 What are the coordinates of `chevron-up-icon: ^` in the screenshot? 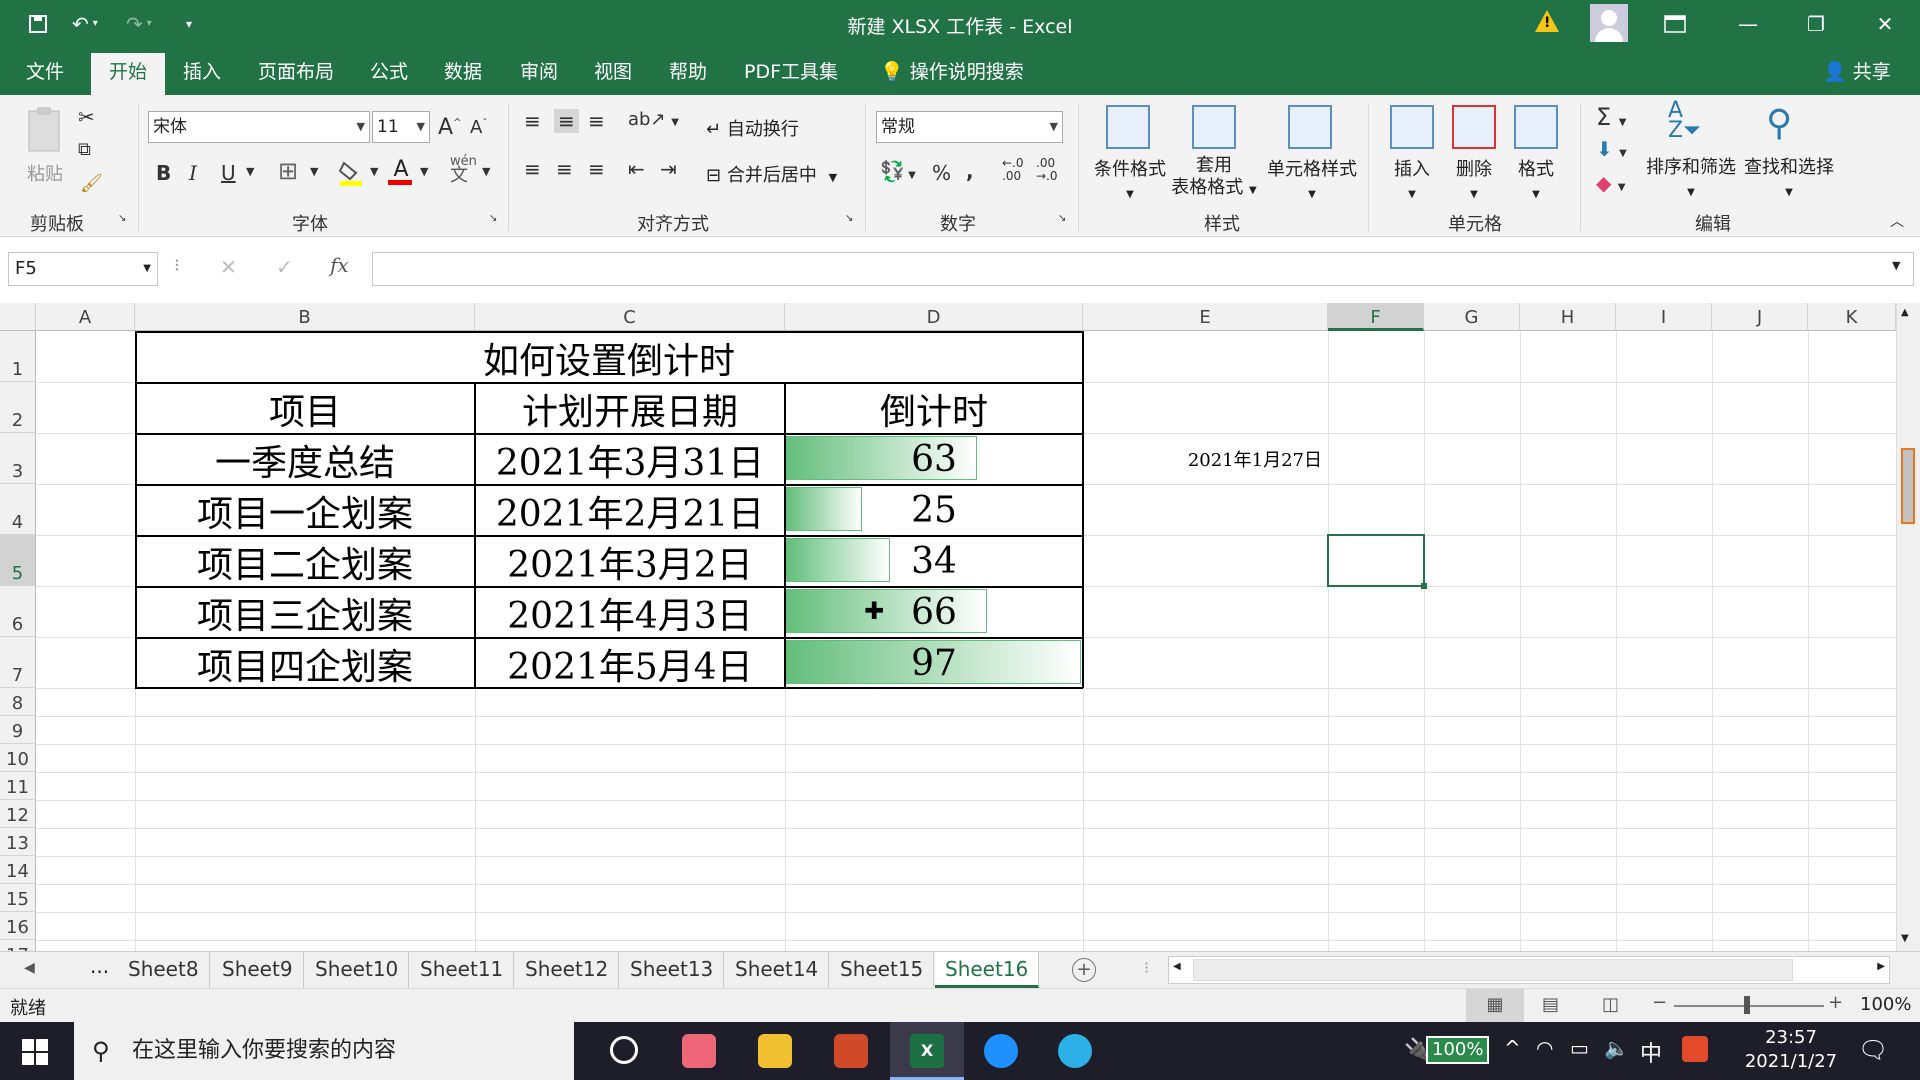 It's located at (1512, 1048).